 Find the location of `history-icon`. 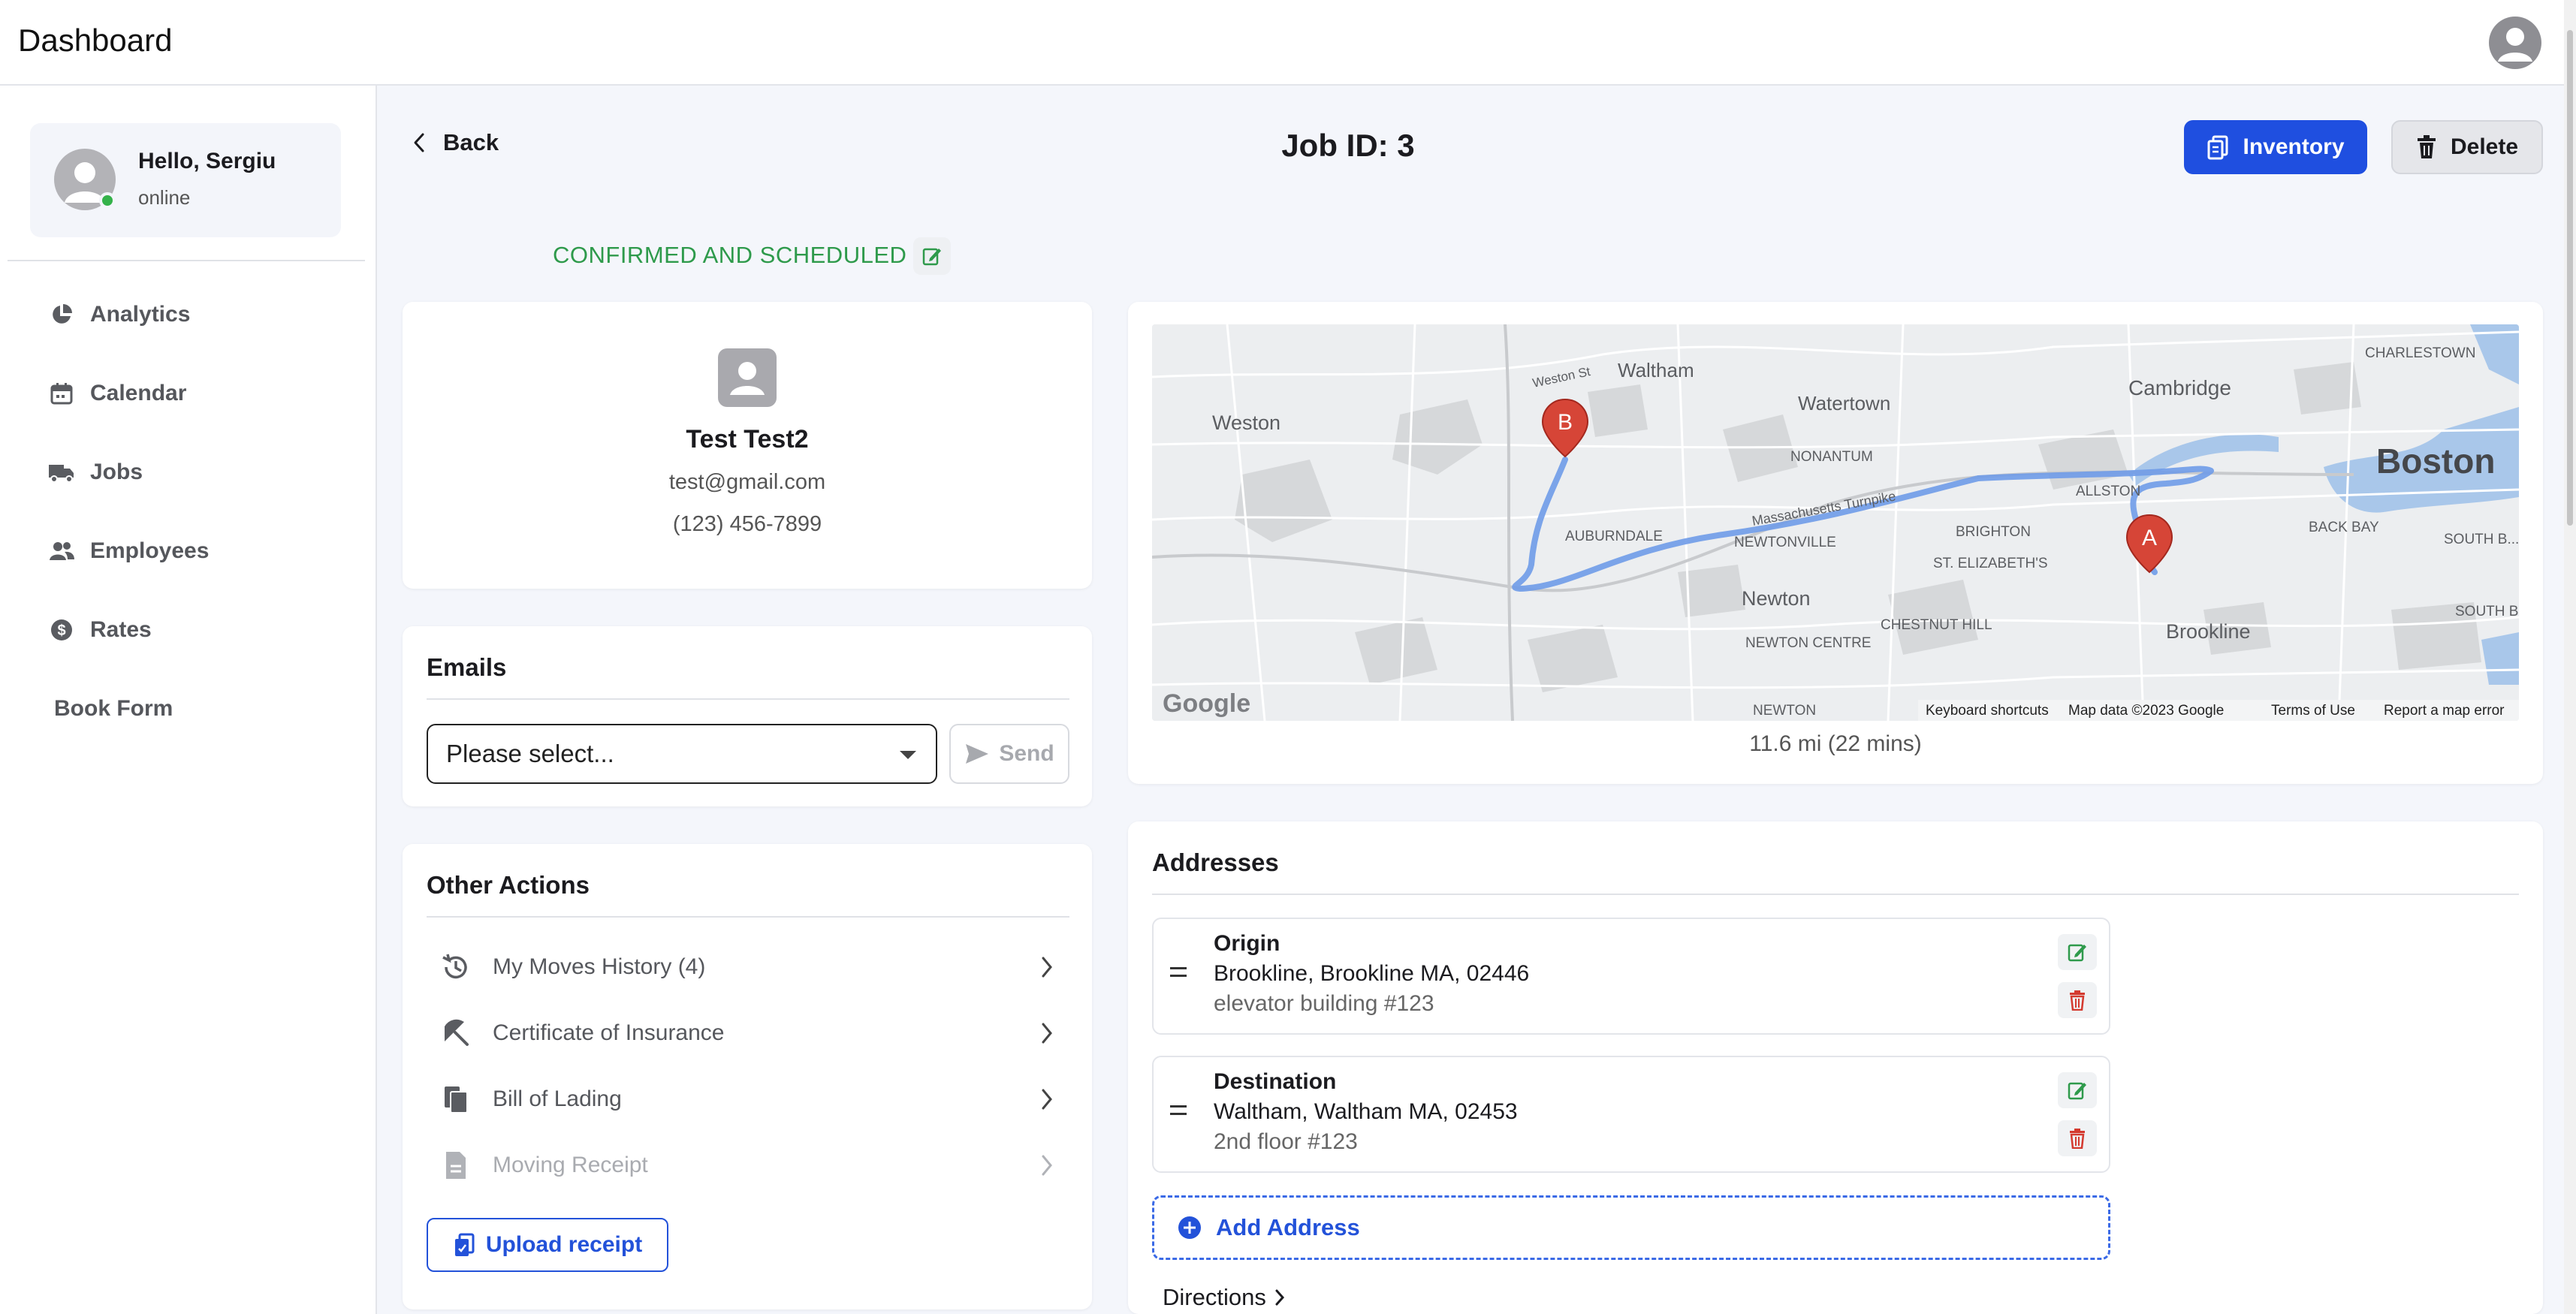

history-icon is located at coordinates (456, 967).